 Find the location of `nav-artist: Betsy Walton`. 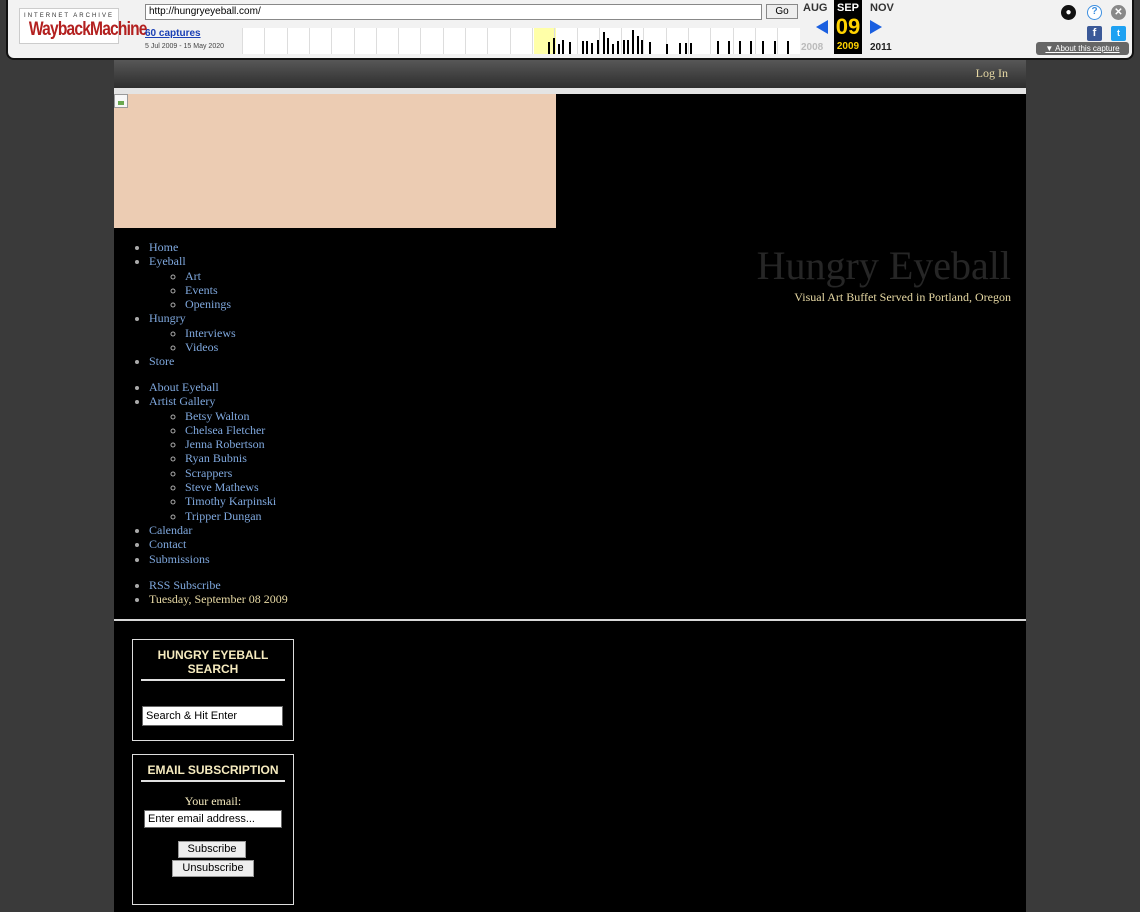

nav-artist: Betsy Walton is located at coordinates (217, 416).